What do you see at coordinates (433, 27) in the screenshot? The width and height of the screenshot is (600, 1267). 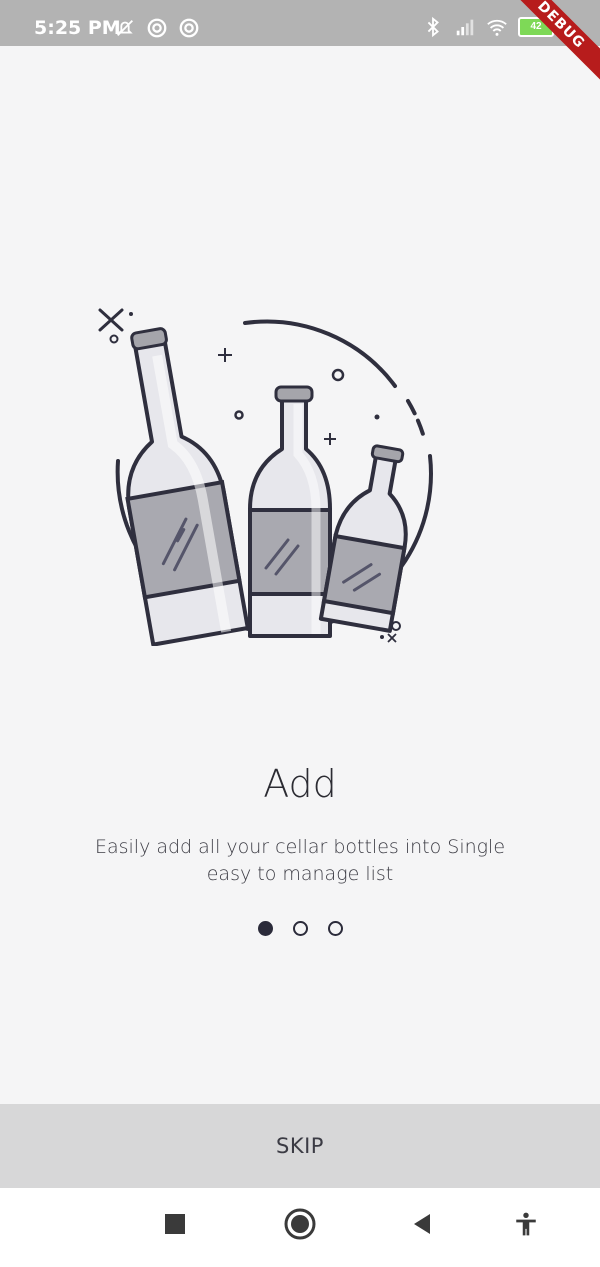 I see `bluetooth-icon` at bounding box center [433, 27].